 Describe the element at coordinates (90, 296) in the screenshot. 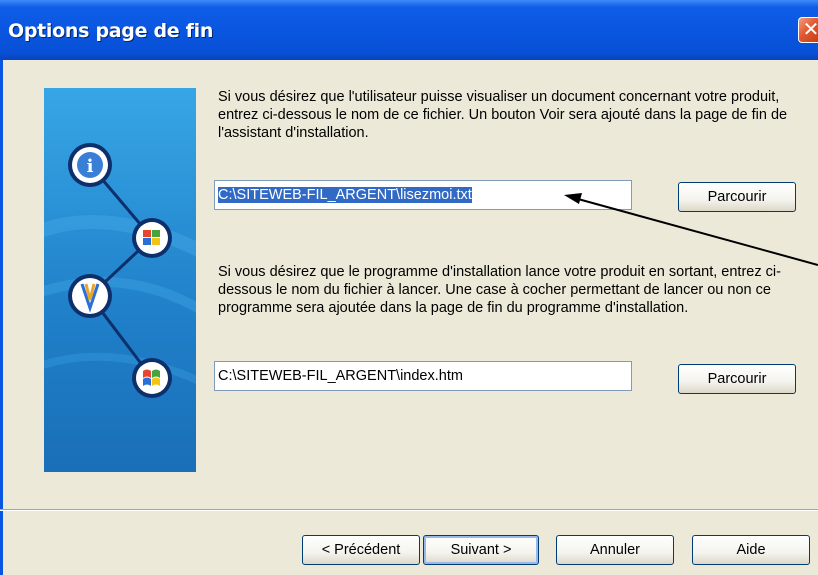

I see `installer-brush-icon` at that location.